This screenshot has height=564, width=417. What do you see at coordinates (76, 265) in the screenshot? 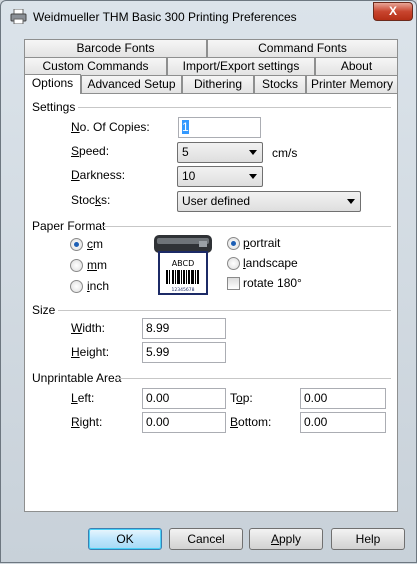
I see `unit-mm-radio` at bounding box center [76, 265].